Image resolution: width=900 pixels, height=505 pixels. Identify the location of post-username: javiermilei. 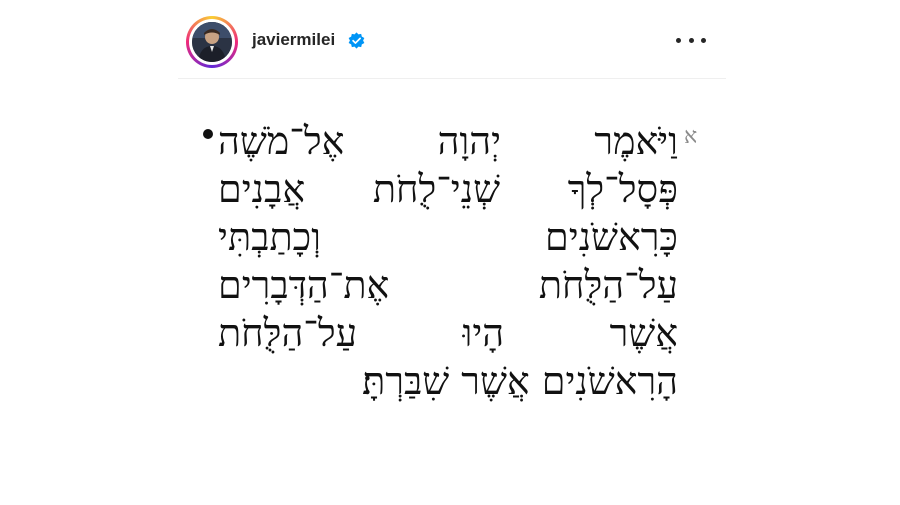
(293, 40).